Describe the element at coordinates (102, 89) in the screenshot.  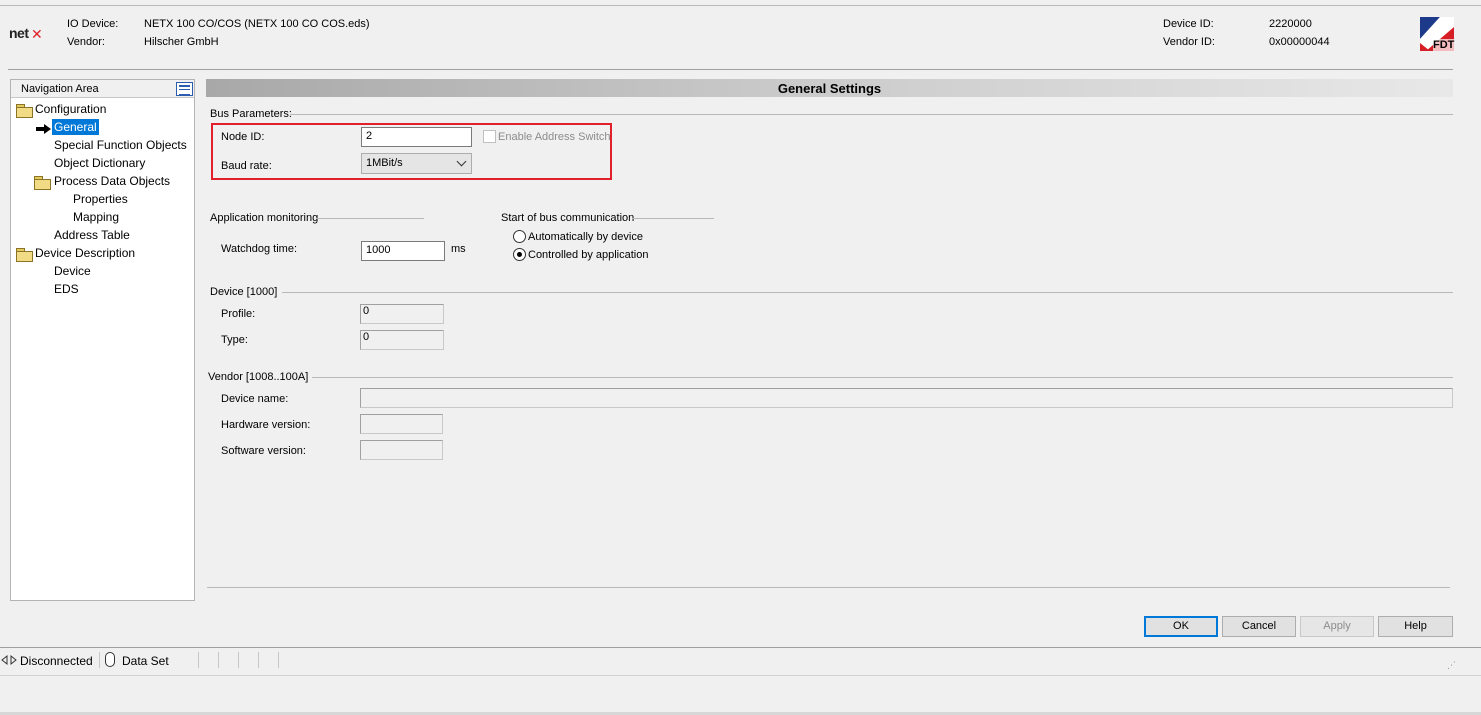
I see `navigation-header: Navigation Area` at that location.